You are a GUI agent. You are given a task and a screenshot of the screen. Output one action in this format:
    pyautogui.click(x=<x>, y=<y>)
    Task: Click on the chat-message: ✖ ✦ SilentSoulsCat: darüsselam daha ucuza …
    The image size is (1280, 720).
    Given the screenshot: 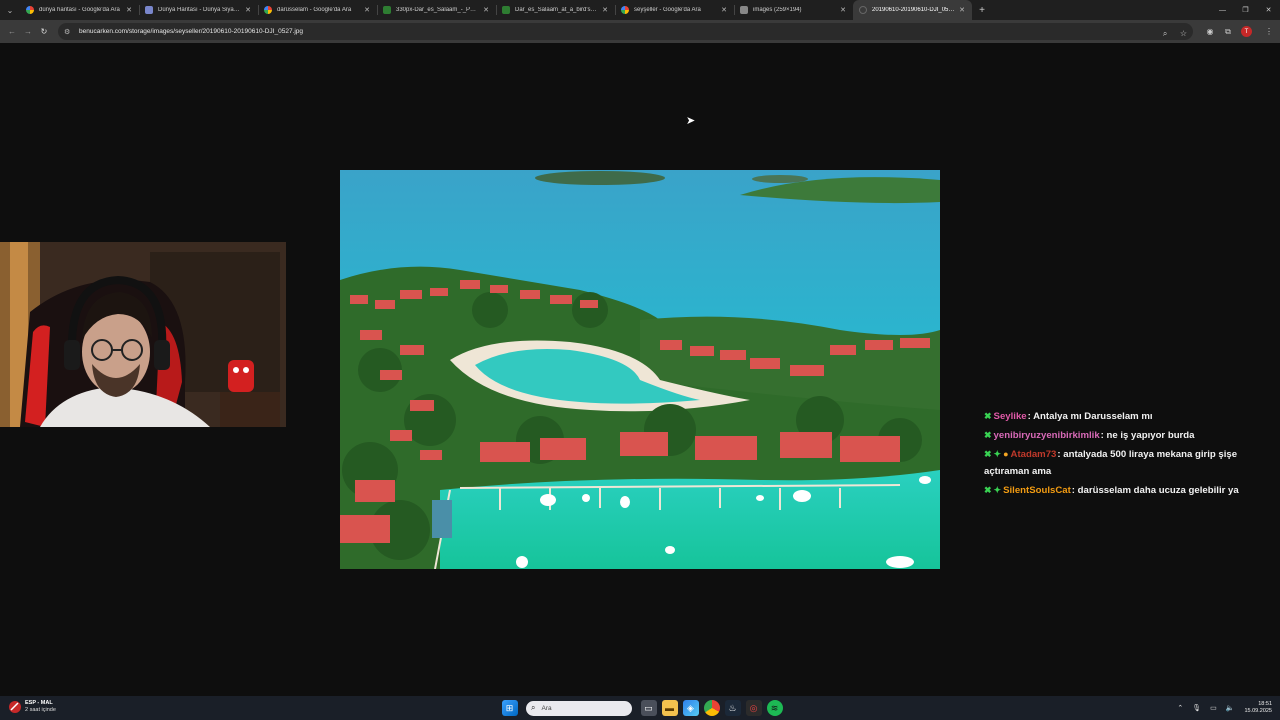 What is the action you would take?
    pyautogui.click(x=1115, y=491)
    